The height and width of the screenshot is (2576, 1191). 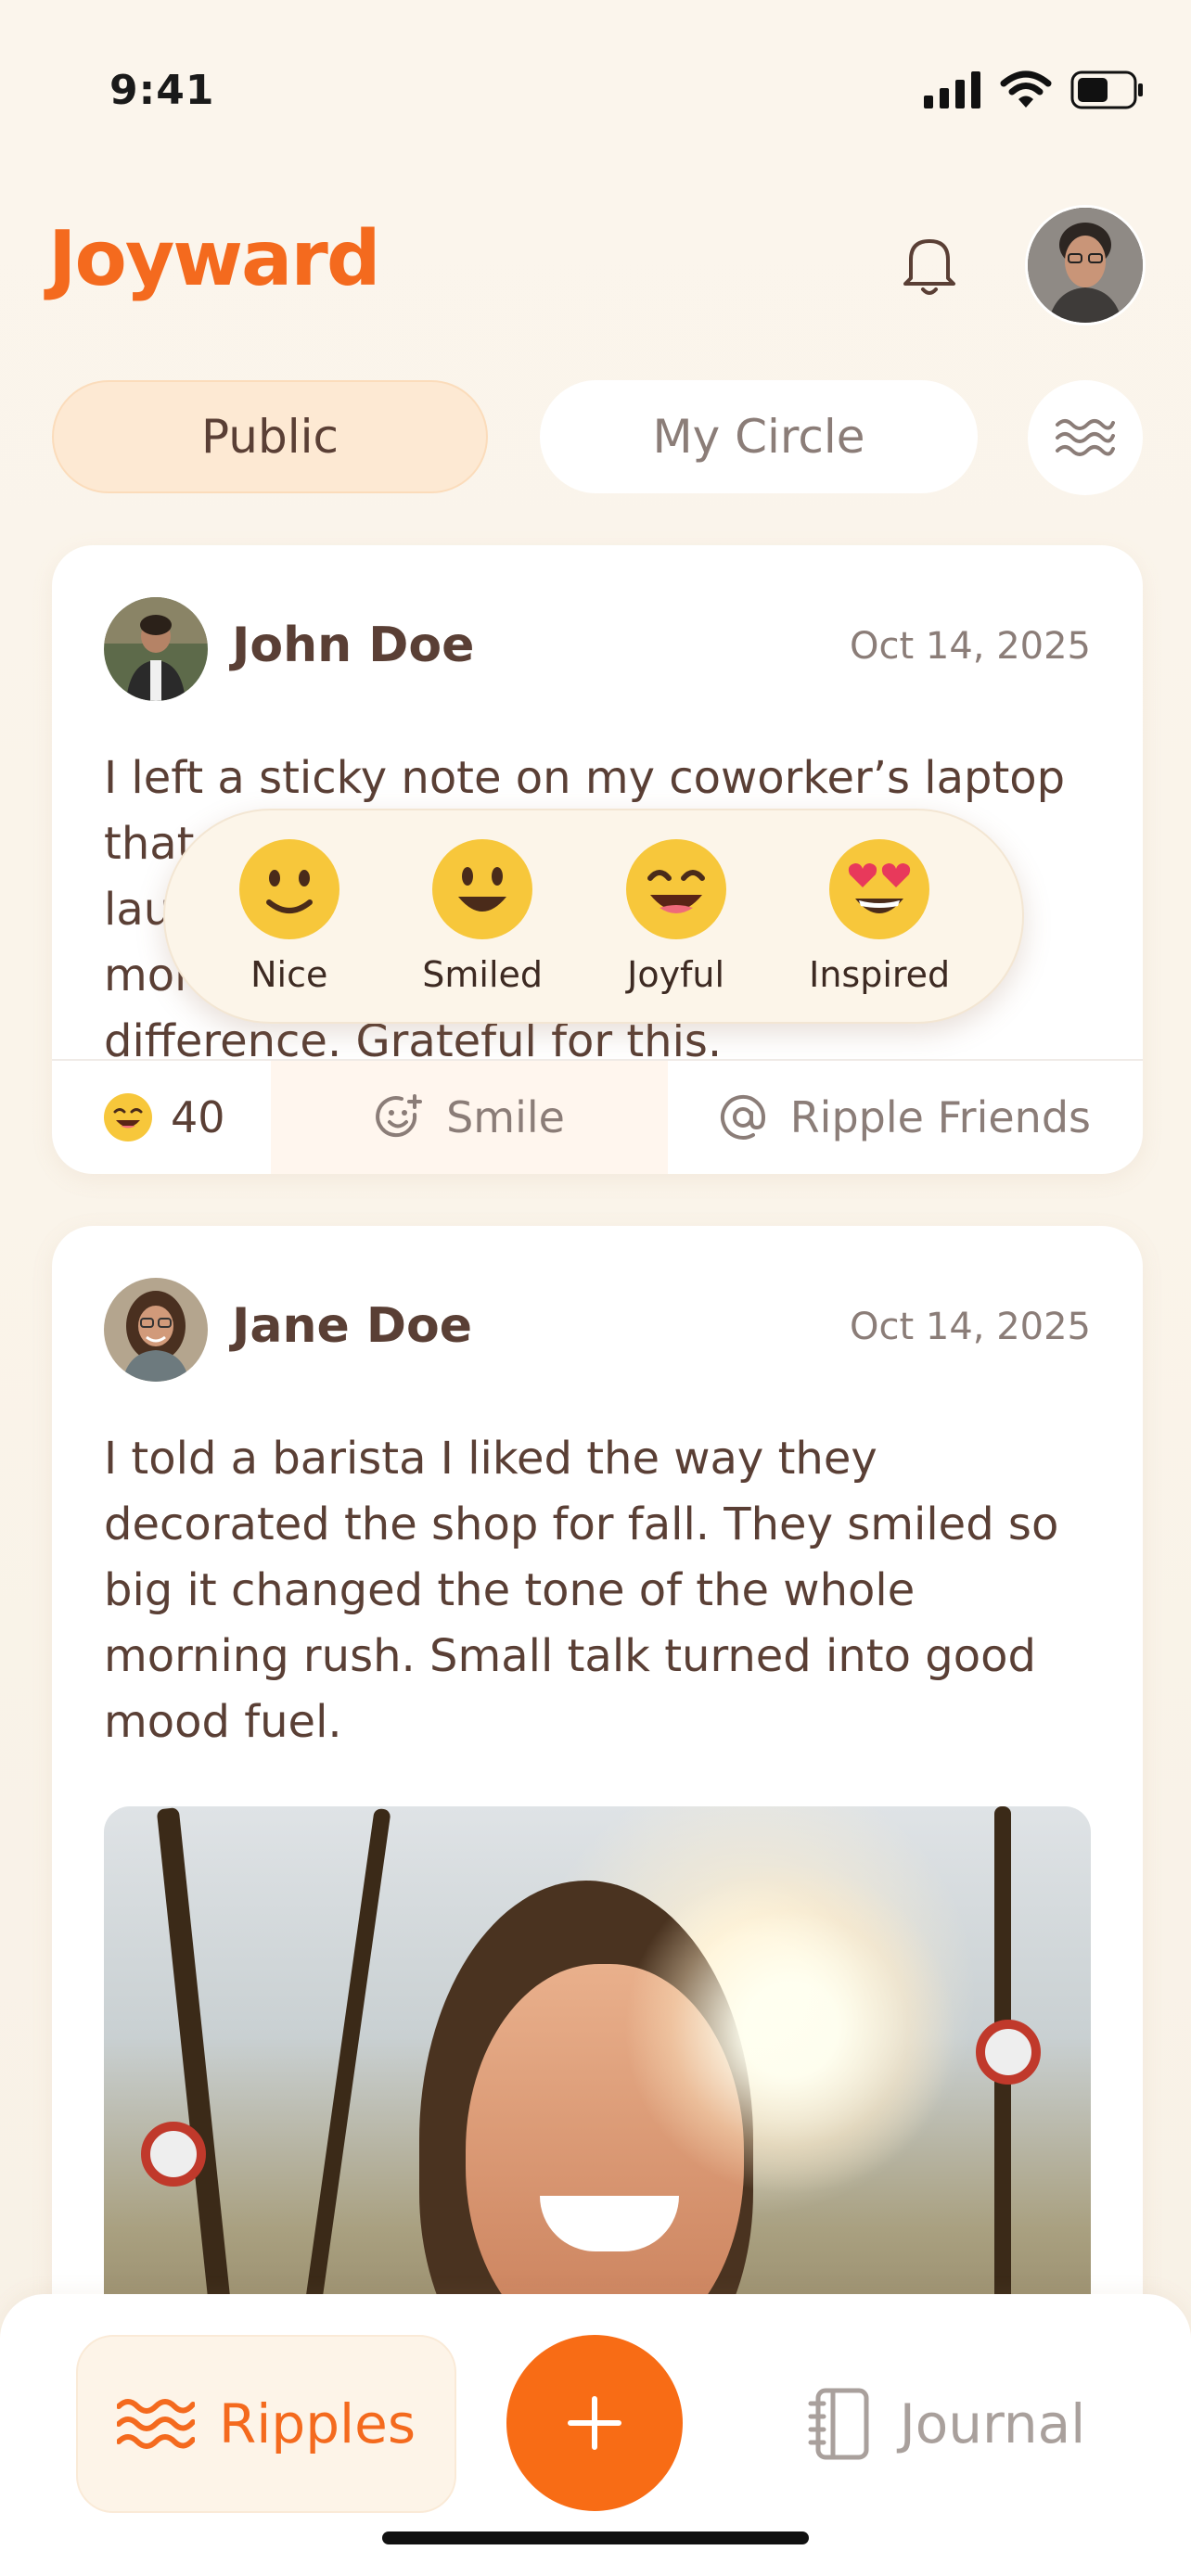 I want to click on plus-icon, so click(x=594, y=2423).